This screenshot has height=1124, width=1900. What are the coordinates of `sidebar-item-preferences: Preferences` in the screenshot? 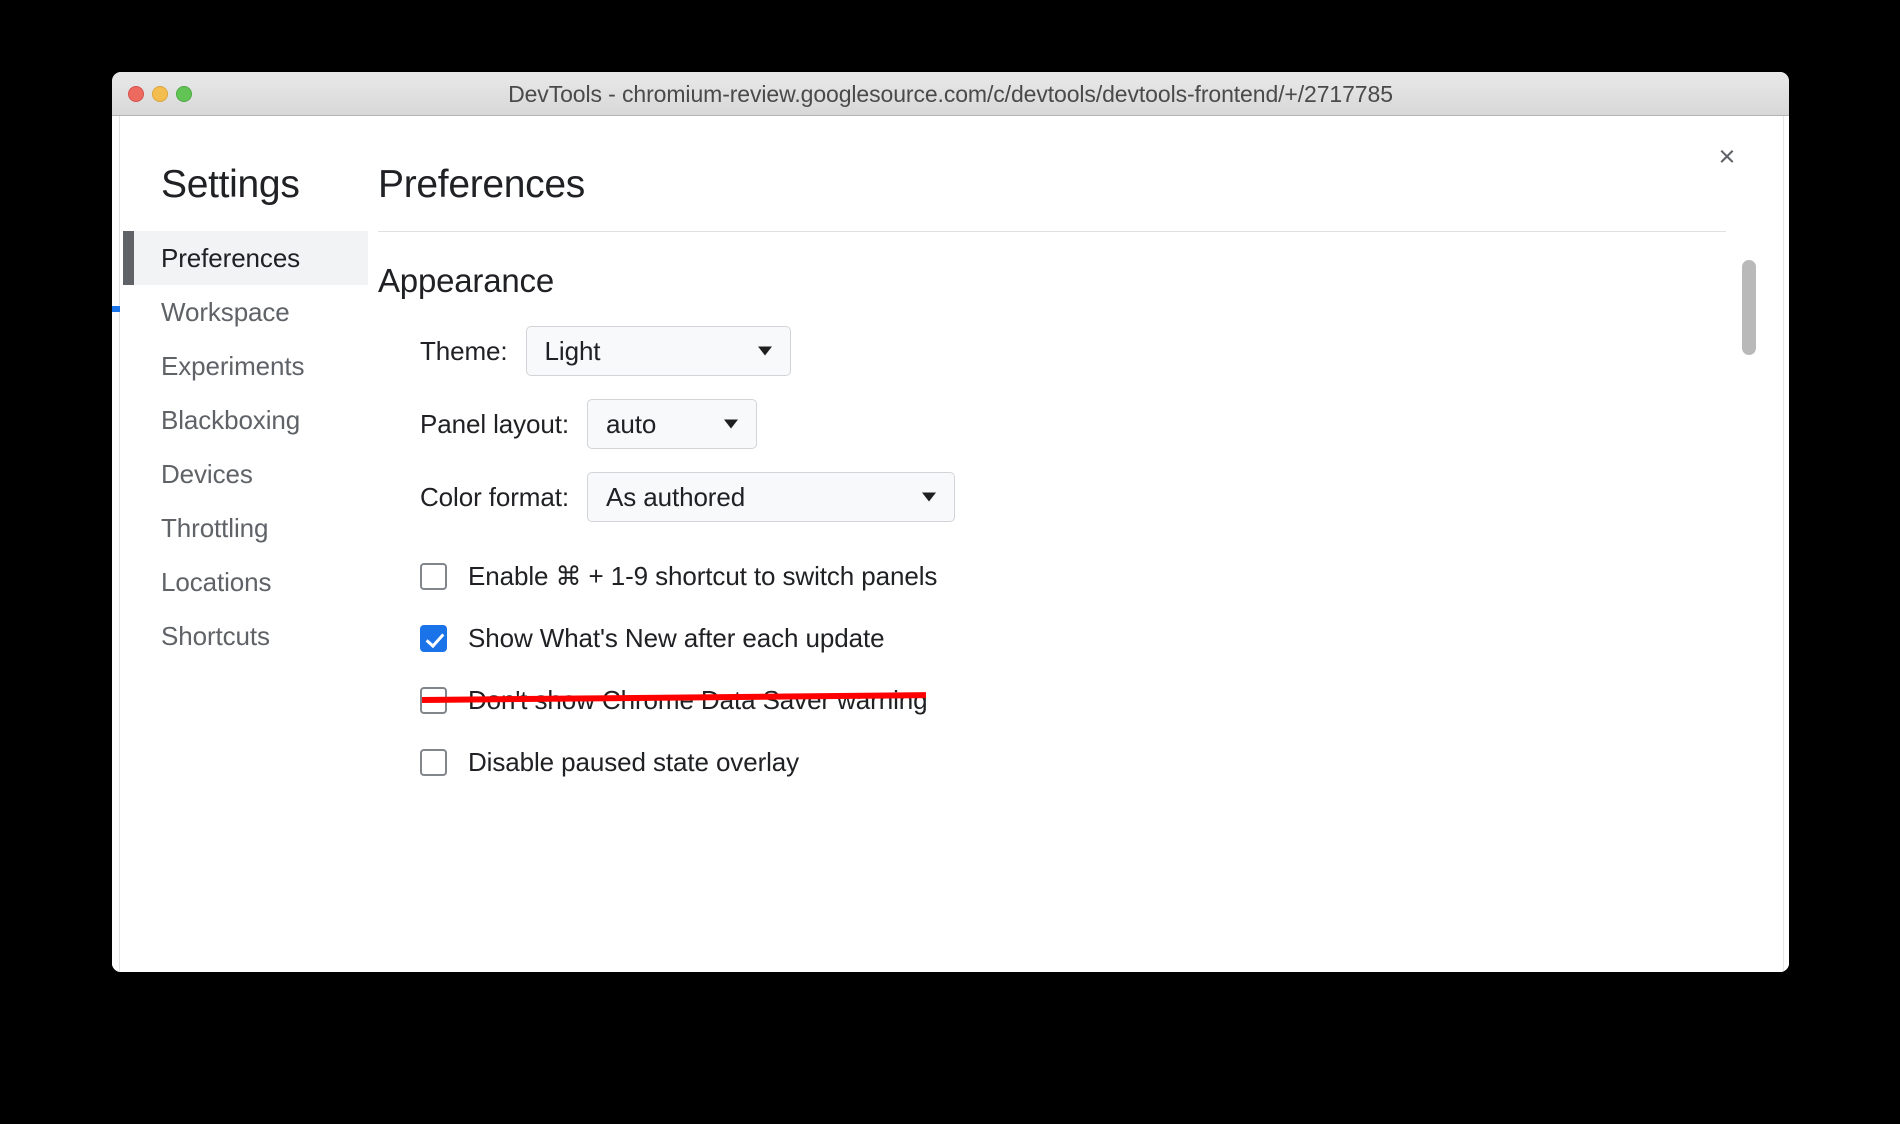 It's located at (245, 258).